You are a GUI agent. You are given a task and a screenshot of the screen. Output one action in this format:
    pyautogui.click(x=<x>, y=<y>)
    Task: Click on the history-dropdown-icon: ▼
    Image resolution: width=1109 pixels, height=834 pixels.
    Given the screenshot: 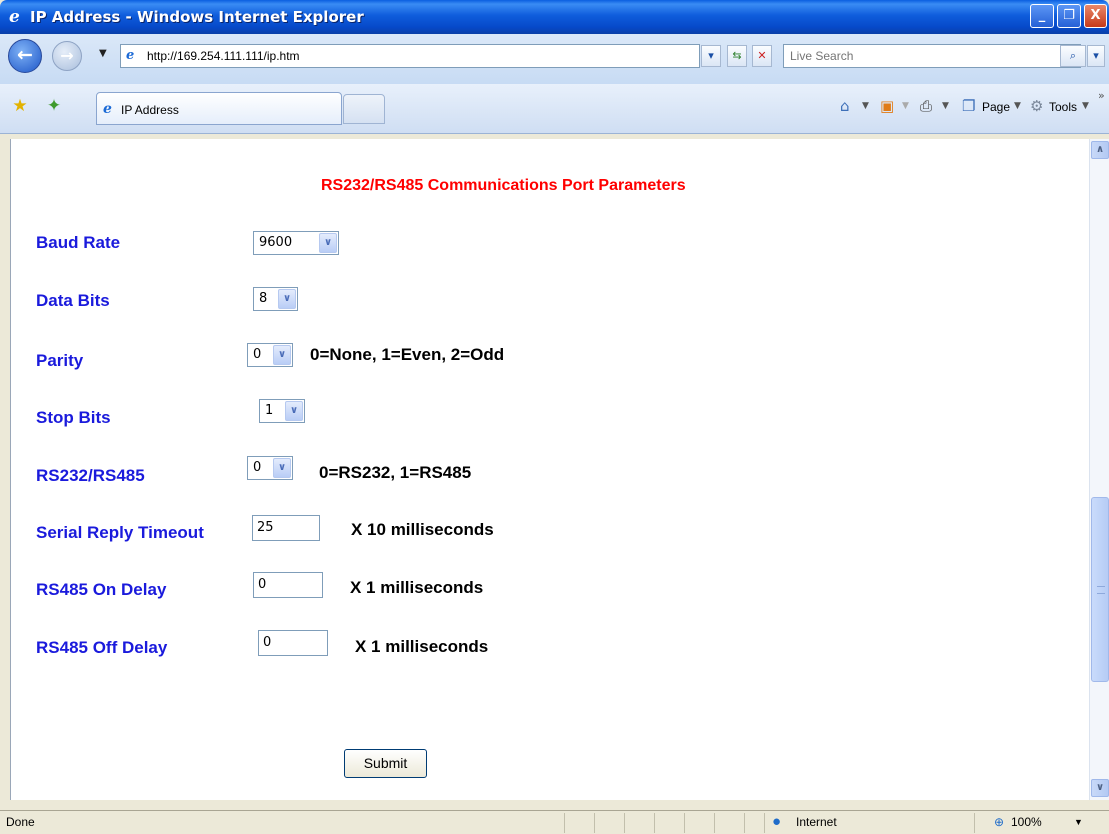 What is the action you would take?
    pyautogui.click(x=103, y=54)
    